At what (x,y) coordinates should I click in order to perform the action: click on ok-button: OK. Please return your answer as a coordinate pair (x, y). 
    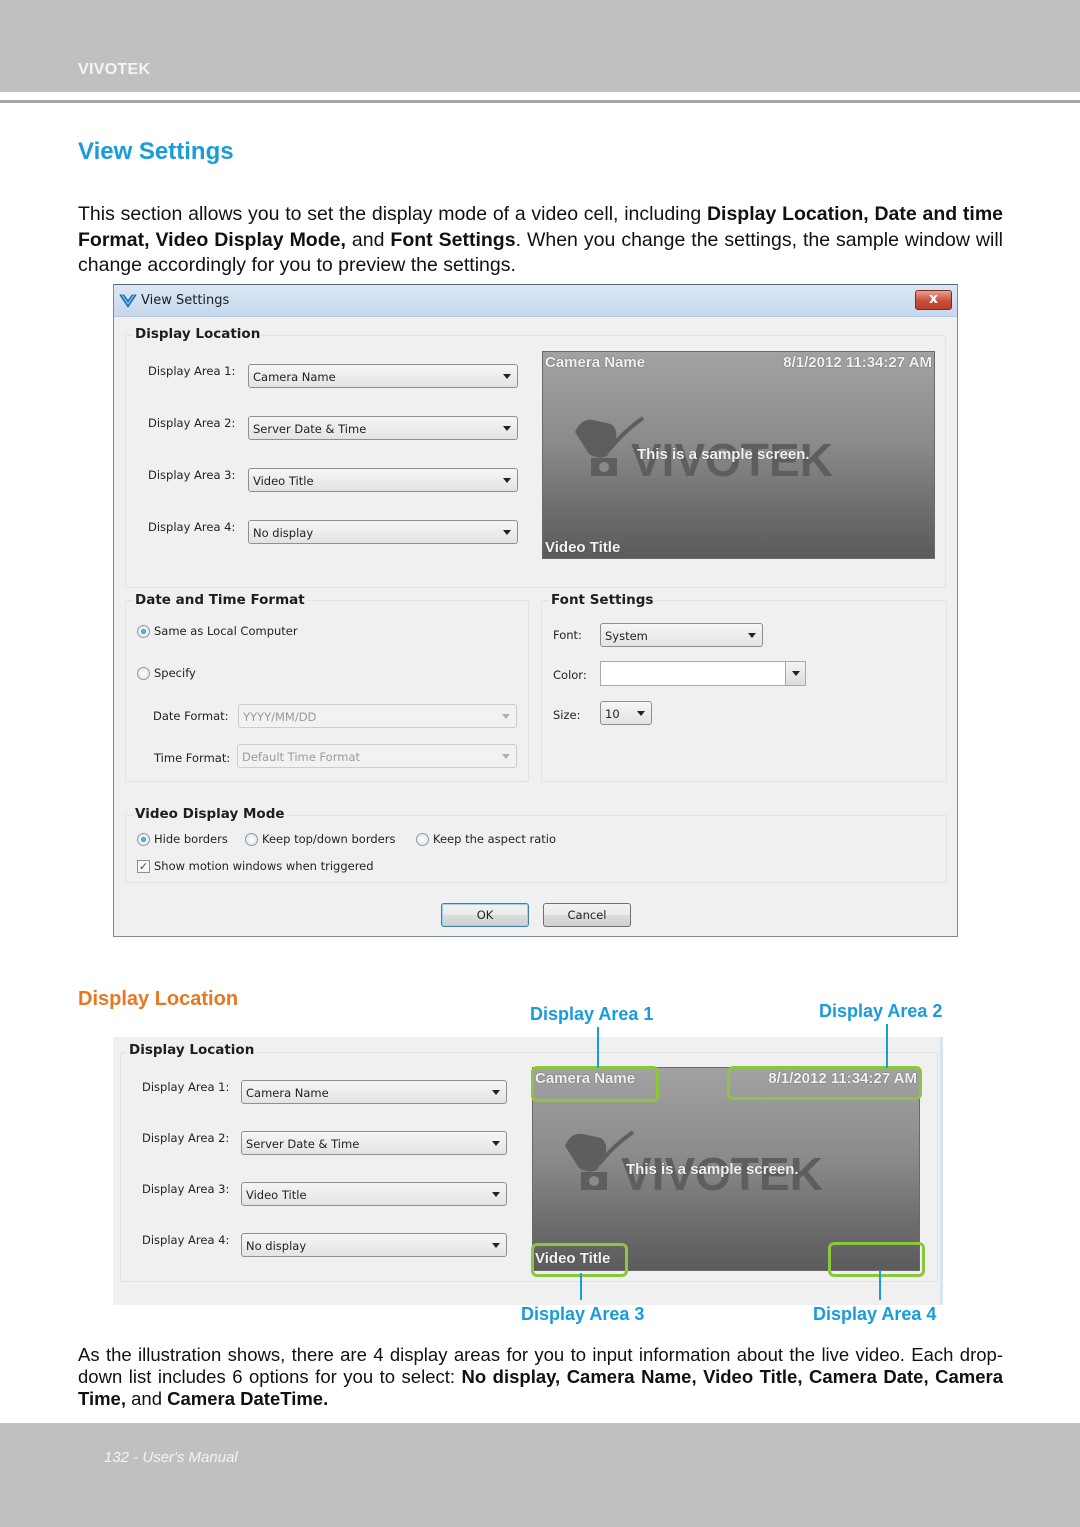
    Looking at the image, I should click on (485, 915).